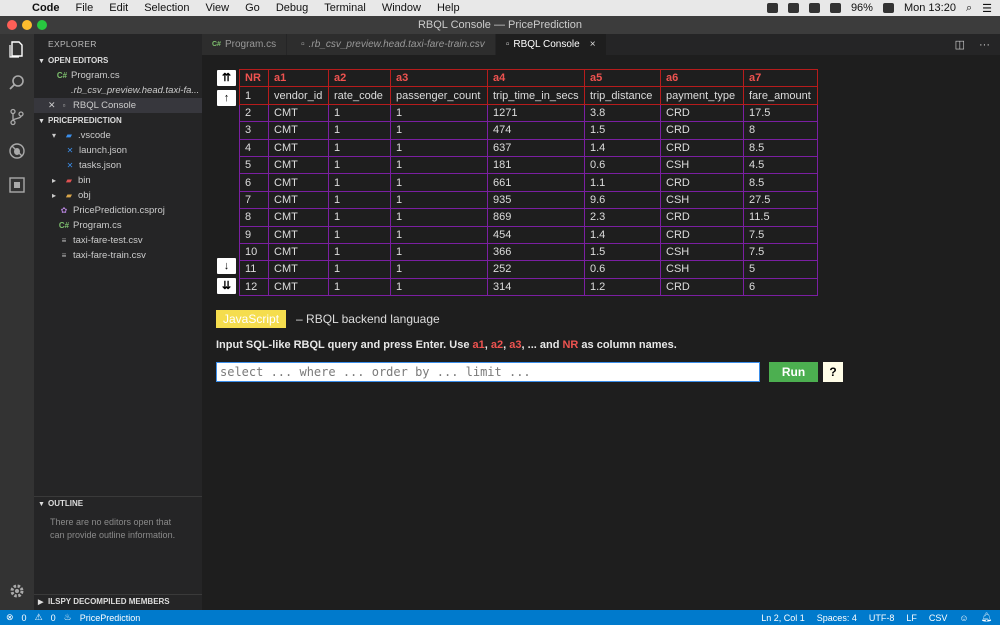  Describe the element at coordinates (24, 618) in the screenshot. I see `error-count: 0` at that location.